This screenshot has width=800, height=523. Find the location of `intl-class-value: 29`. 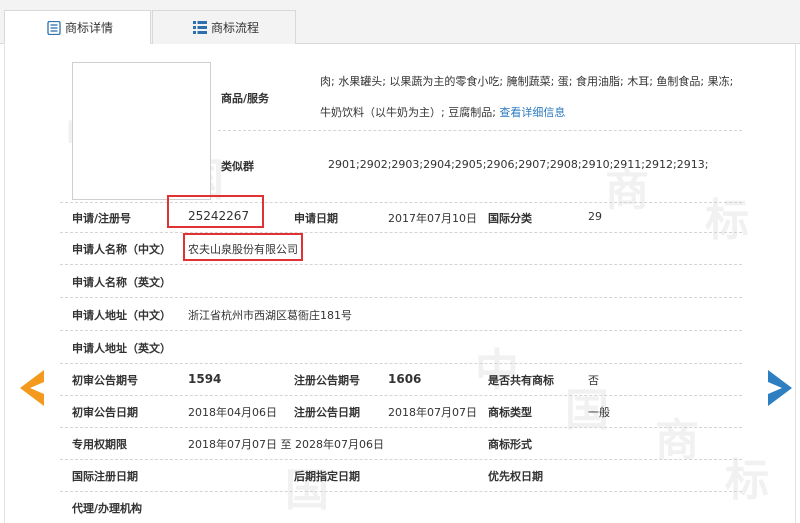

intl-class-value: 29 is located at coordinates (595, 216).